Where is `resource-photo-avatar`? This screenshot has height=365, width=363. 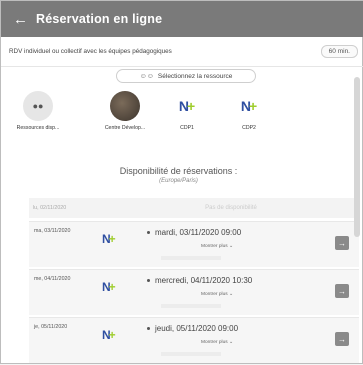
resource-photo-avatar is located at coordinates (125, 106).